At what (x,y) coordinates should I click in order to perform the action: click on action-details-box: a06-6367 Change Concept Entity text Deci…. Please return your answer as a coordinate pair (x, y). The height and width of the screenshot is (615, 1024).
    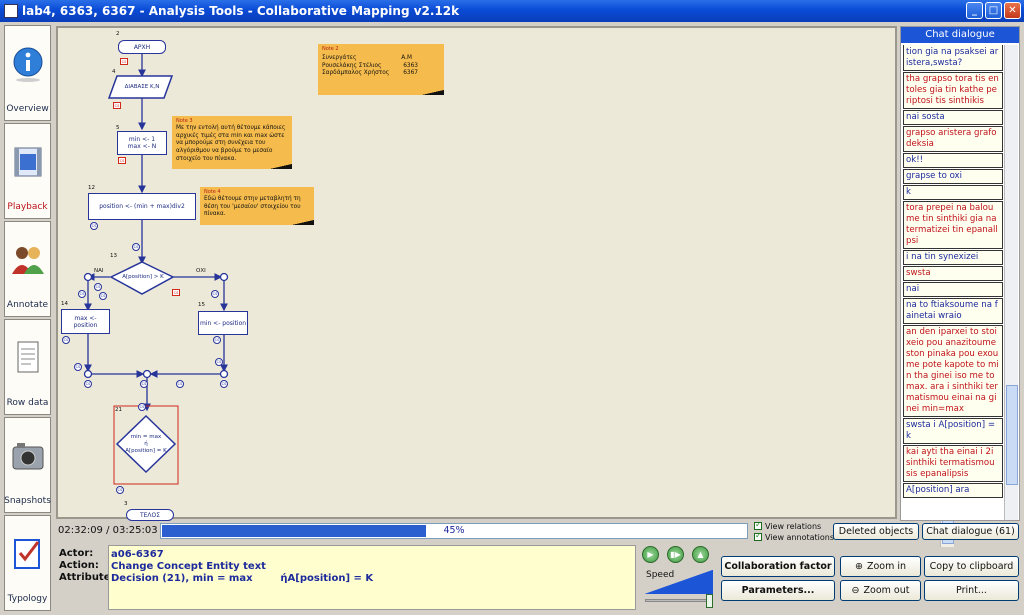
    Looking at the image, I should click on (372, 577).